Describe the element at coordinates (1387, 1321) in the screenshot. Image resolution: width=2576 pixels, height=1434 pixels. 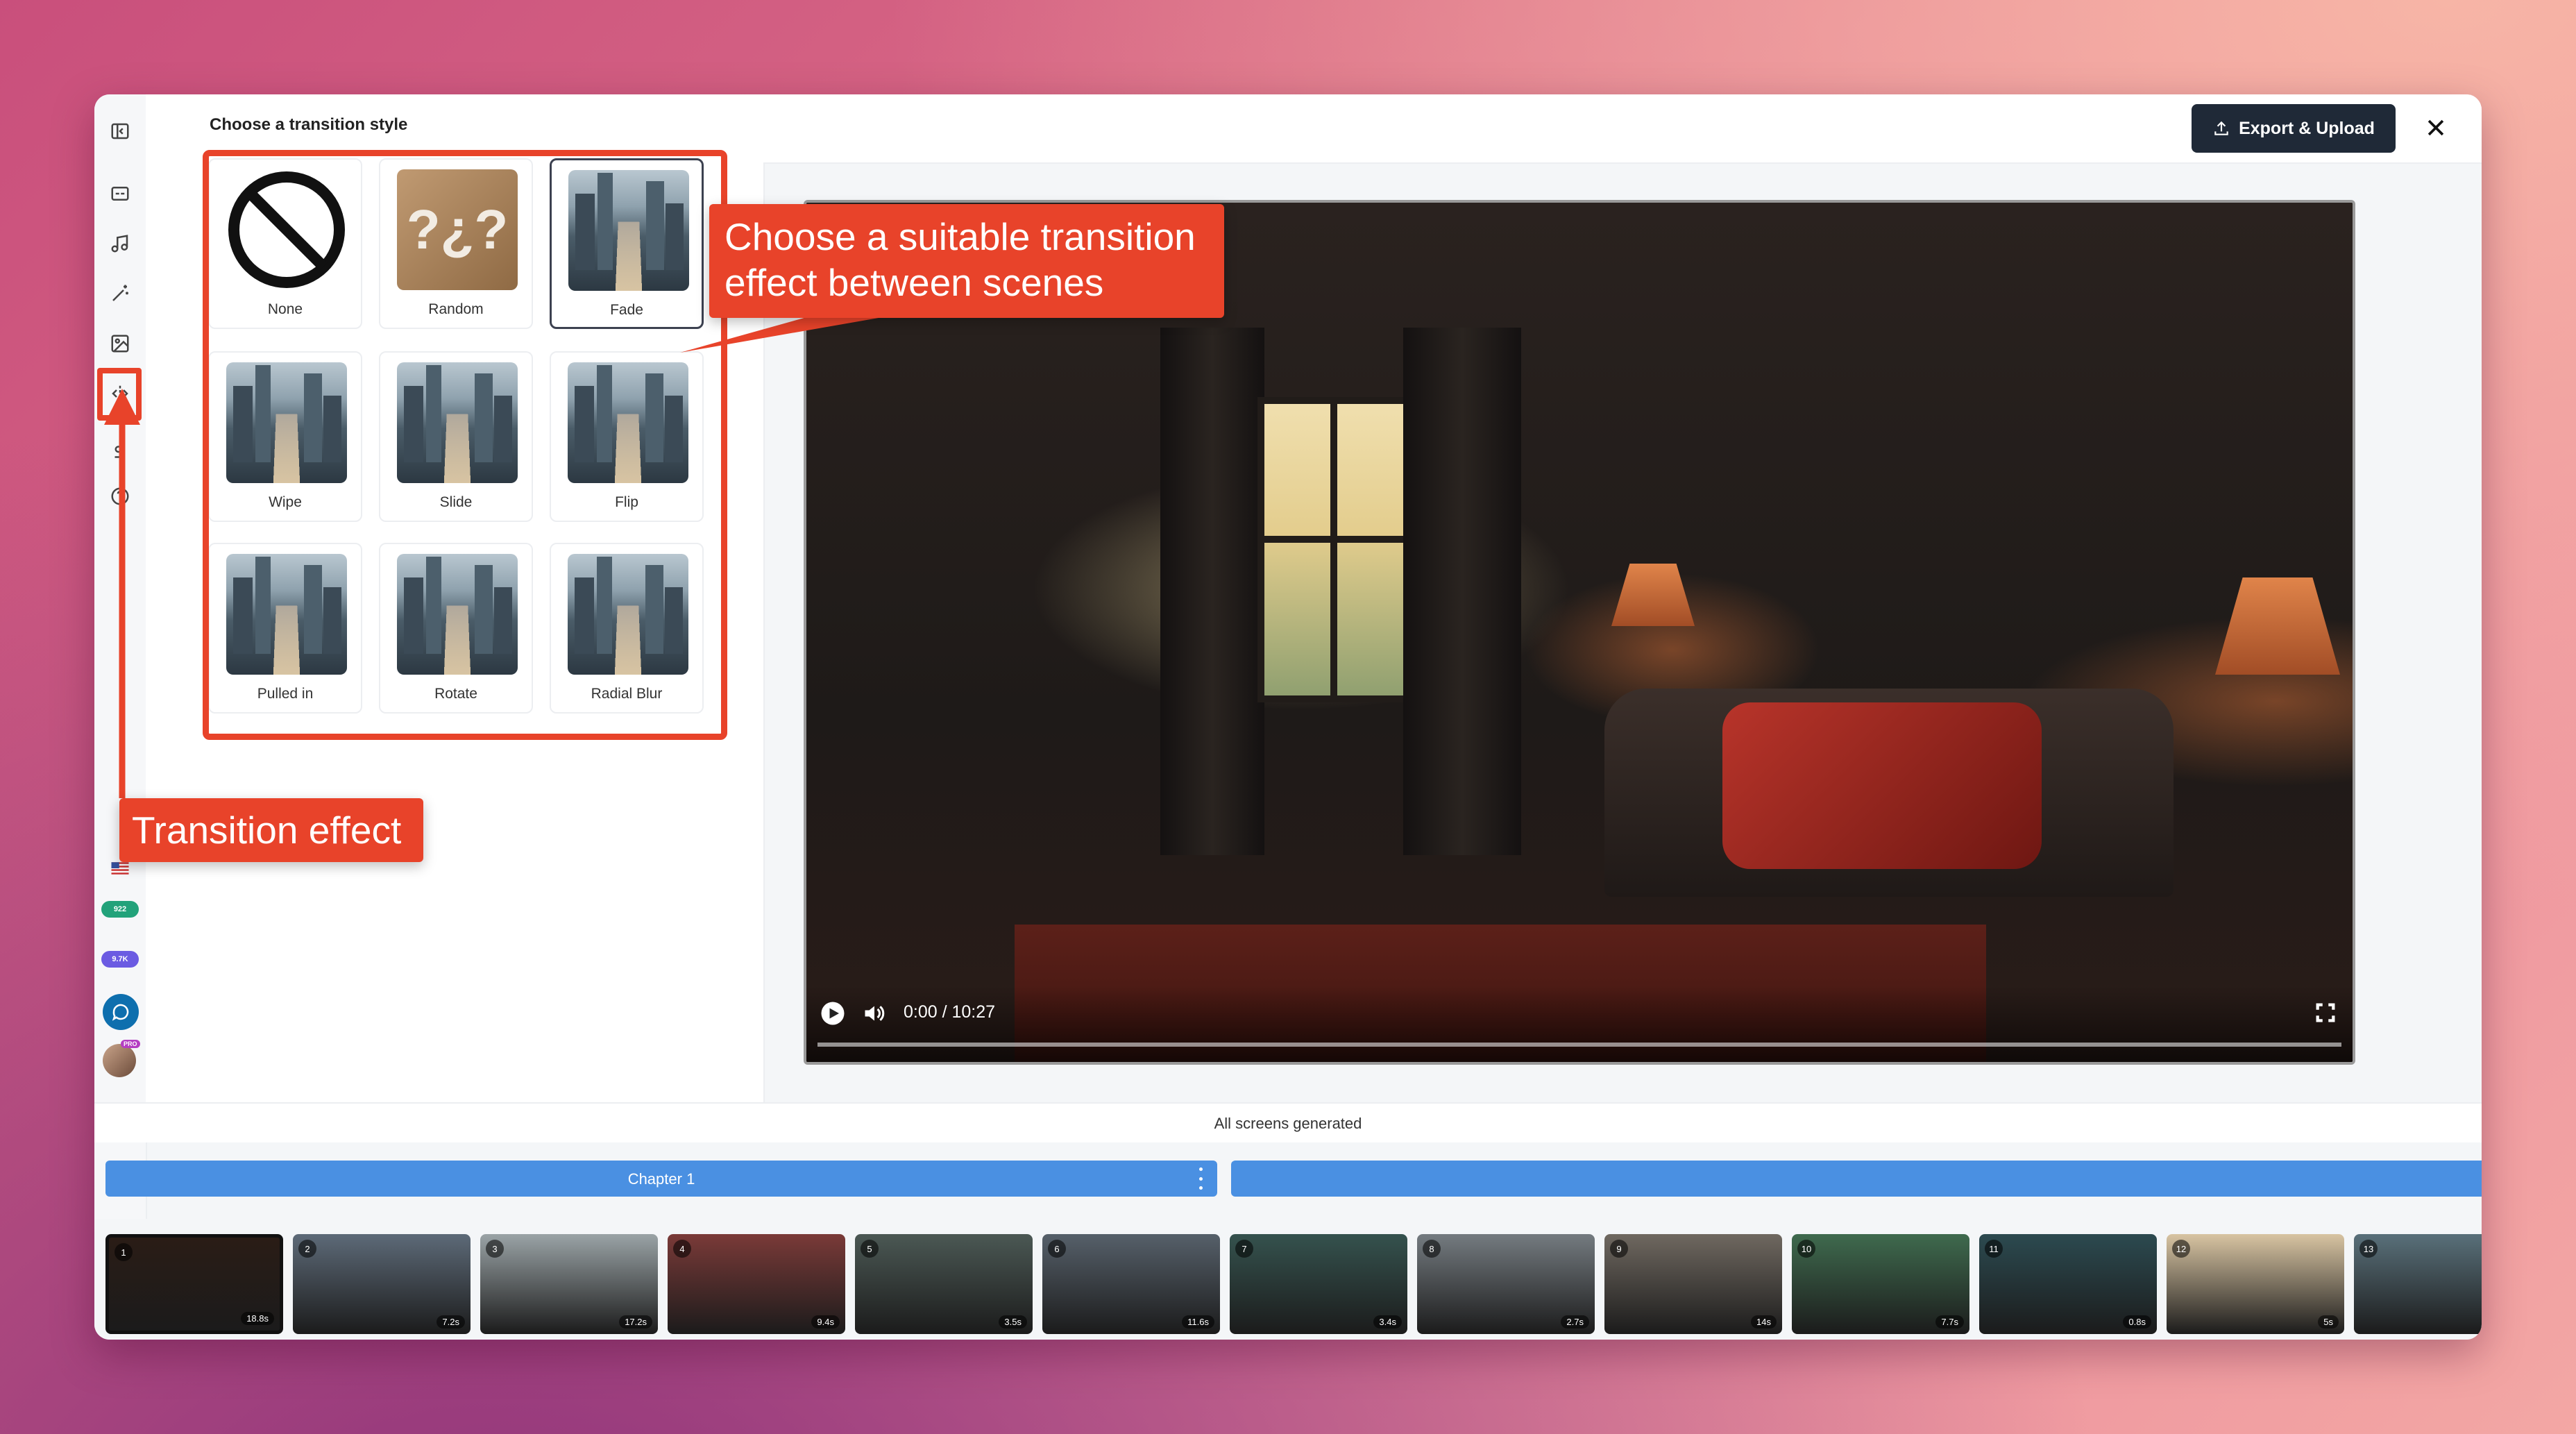
I see `clip-duration: 3.4s` at that location.